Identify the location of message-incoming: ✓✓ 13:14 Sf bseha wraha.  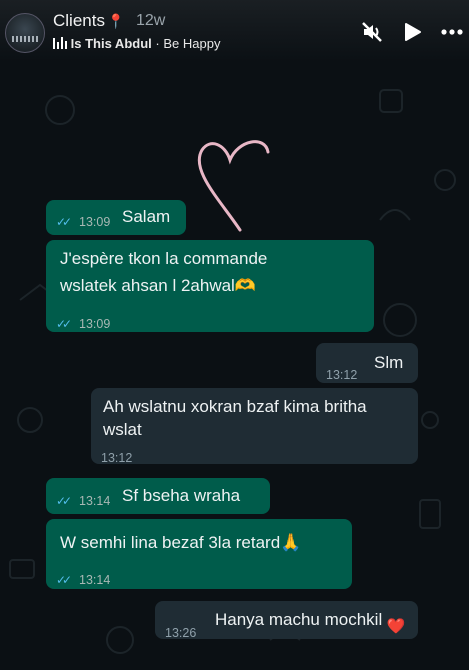
(158, 496).